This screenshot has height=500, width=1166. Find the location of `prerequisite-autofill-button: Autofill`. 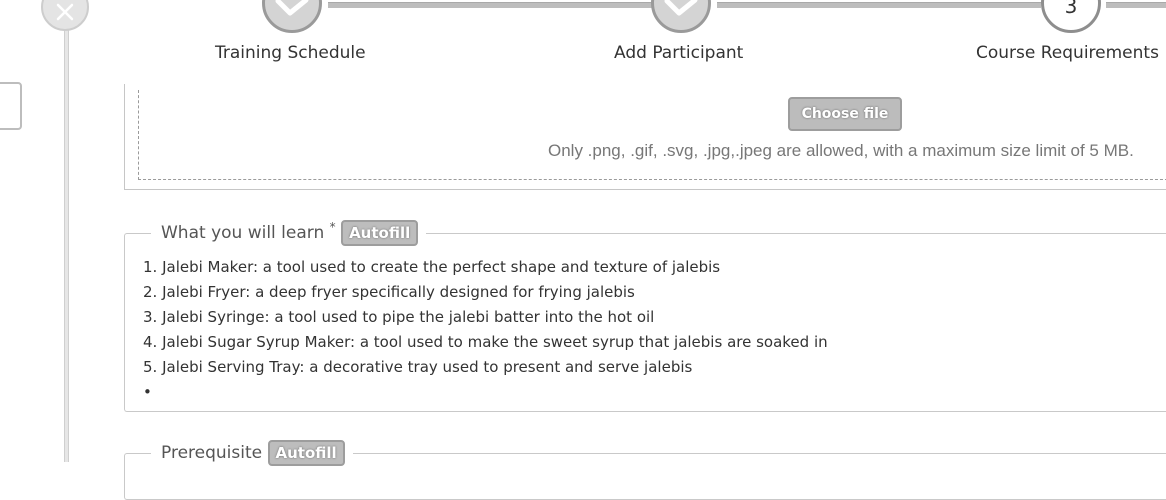

prerequisite-autofill-button: Autofill is located at coordinates (306, 453).